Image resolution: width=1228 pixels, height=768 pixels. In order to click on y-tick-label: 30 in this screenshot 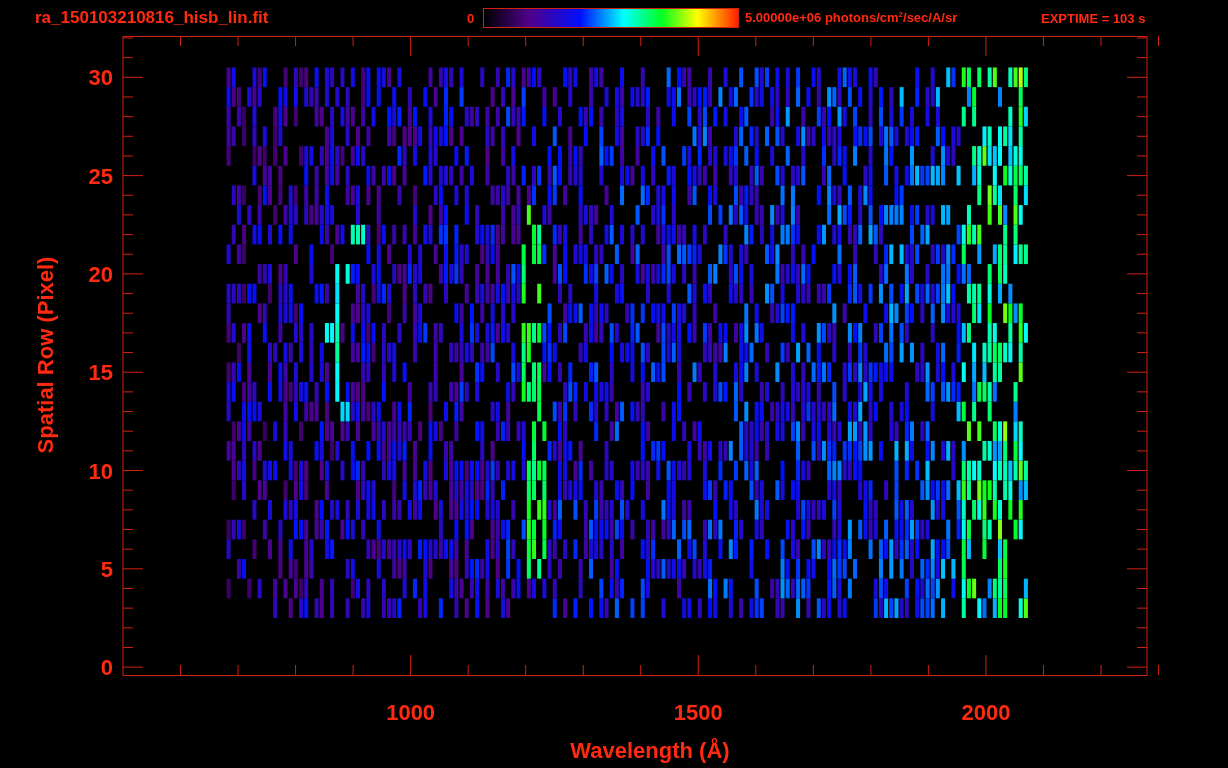, I will do `click(100, 78)`.